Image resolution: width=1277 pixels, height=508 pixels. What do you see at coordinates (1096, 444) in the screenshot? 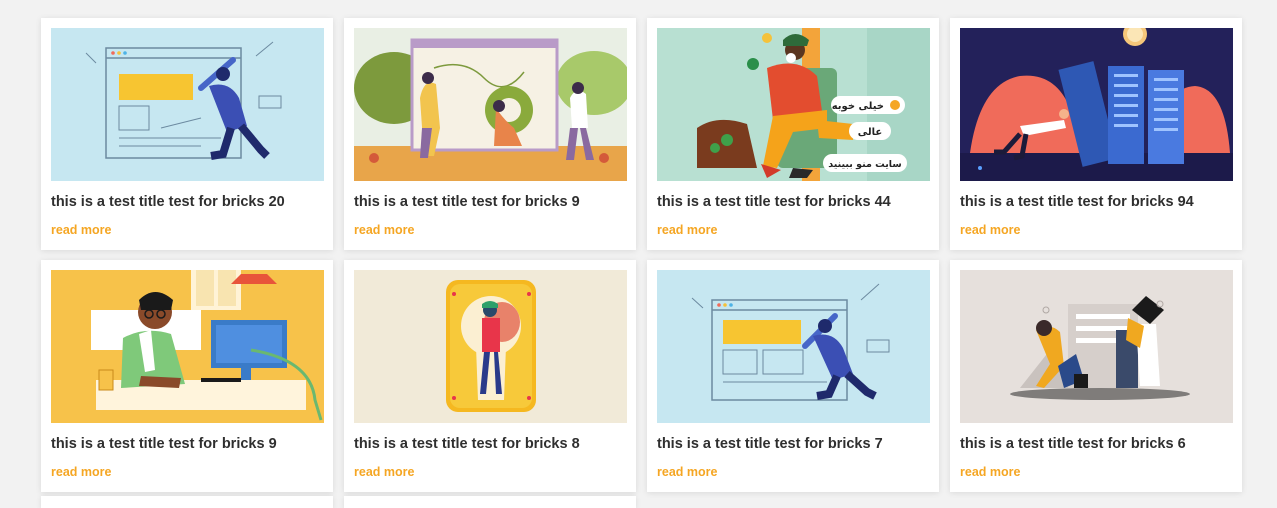
I see `post-title: this is a test title test for bricks 6` at bounding box center [1096, 444].